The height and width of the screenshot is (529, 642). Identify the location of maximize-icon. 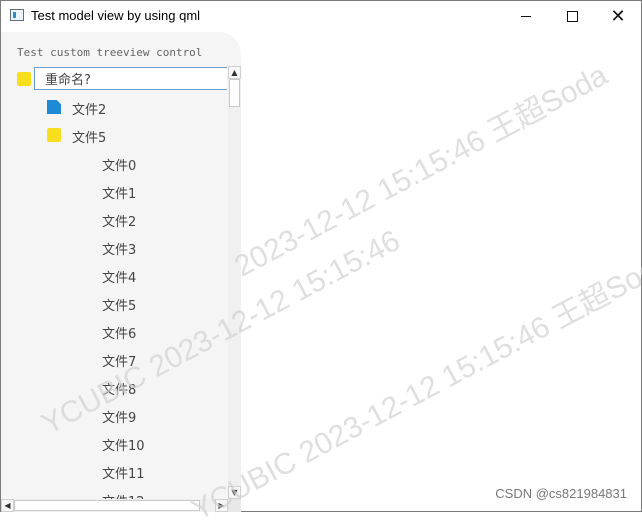
(572, 16).